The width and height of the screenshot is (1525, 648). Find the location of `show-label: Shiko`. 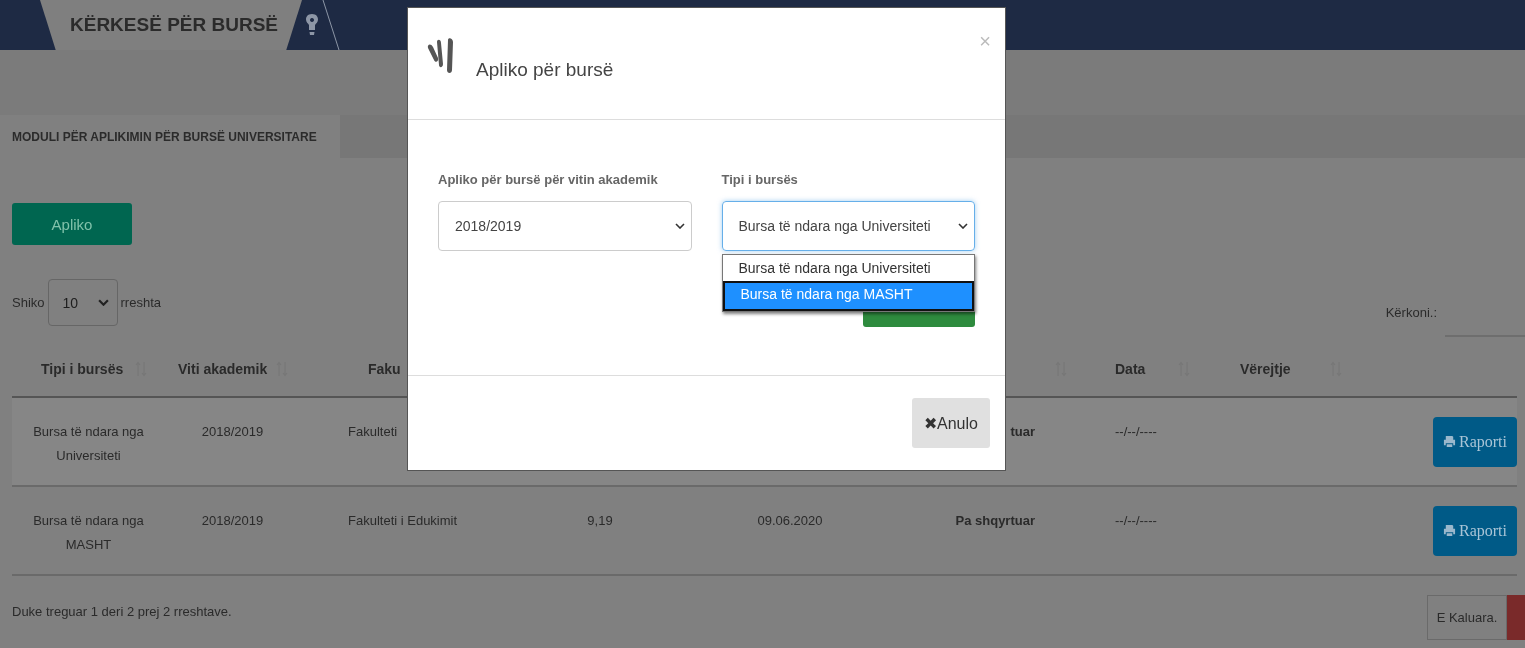

show-label: Shiko is located at coordinates (28, 302).